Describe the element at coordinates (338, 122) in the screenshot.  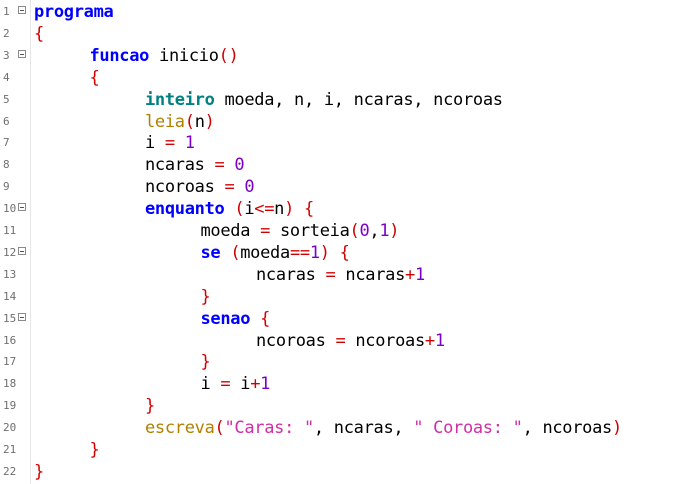
I see `code-line: 6 leia(n)` at that location.